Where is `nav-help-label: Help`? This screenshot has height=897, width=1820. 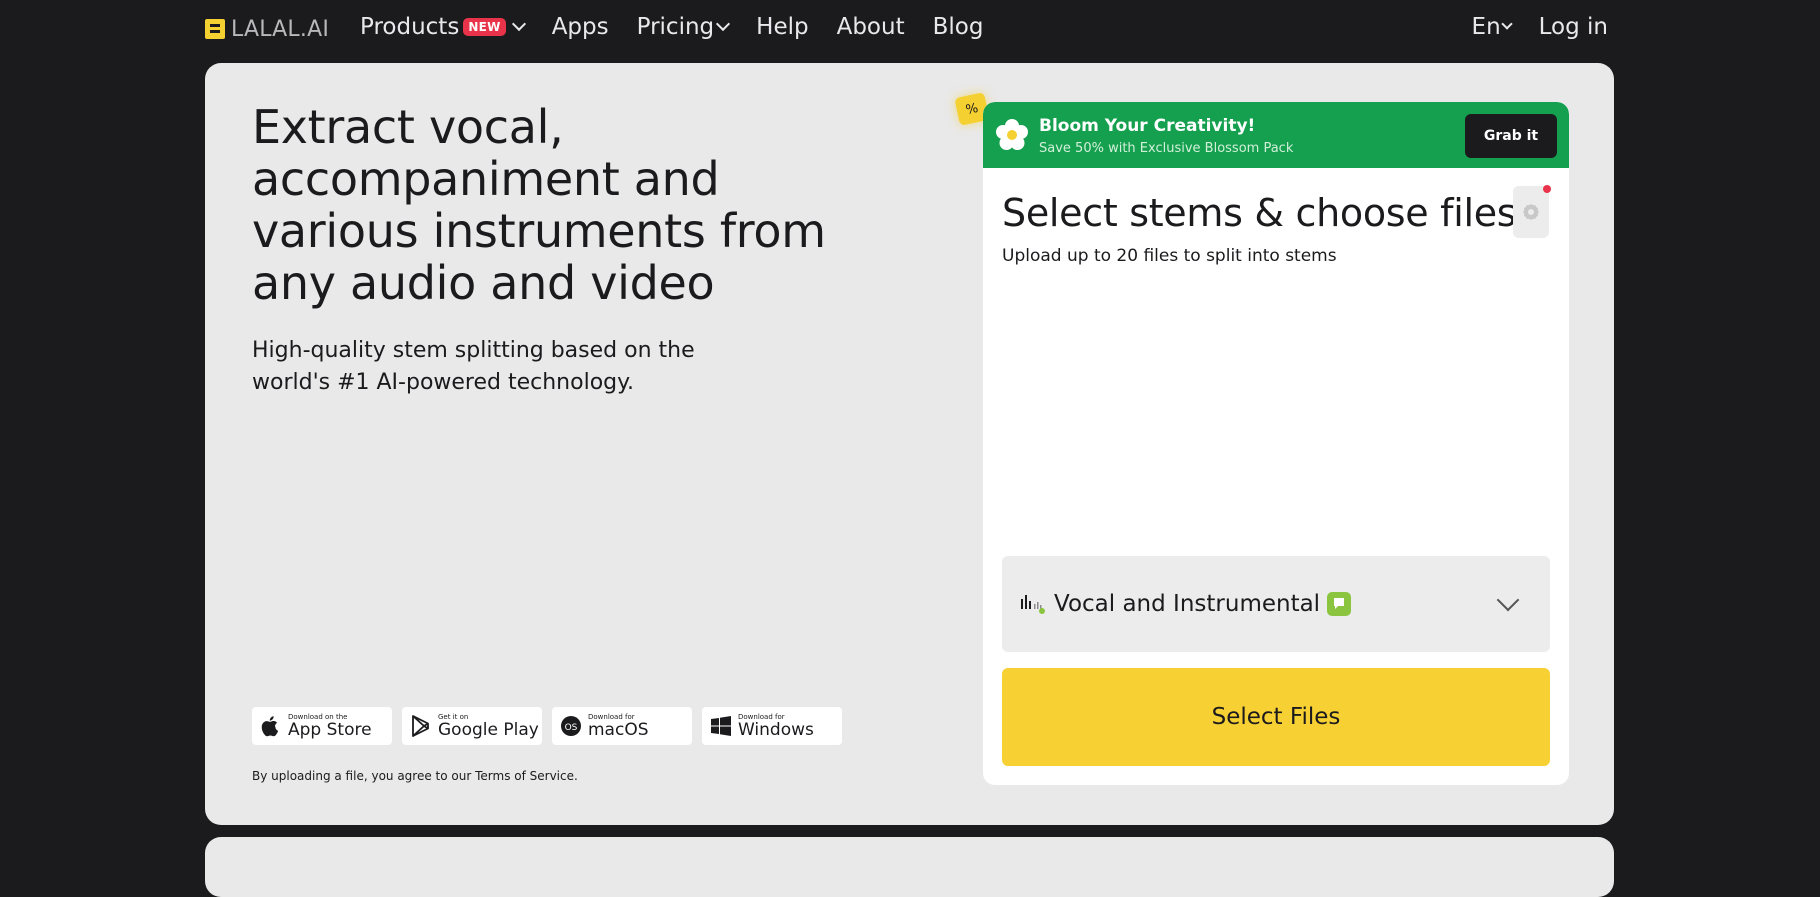 nav-help-label: Help is located at coordinates (782, 27).